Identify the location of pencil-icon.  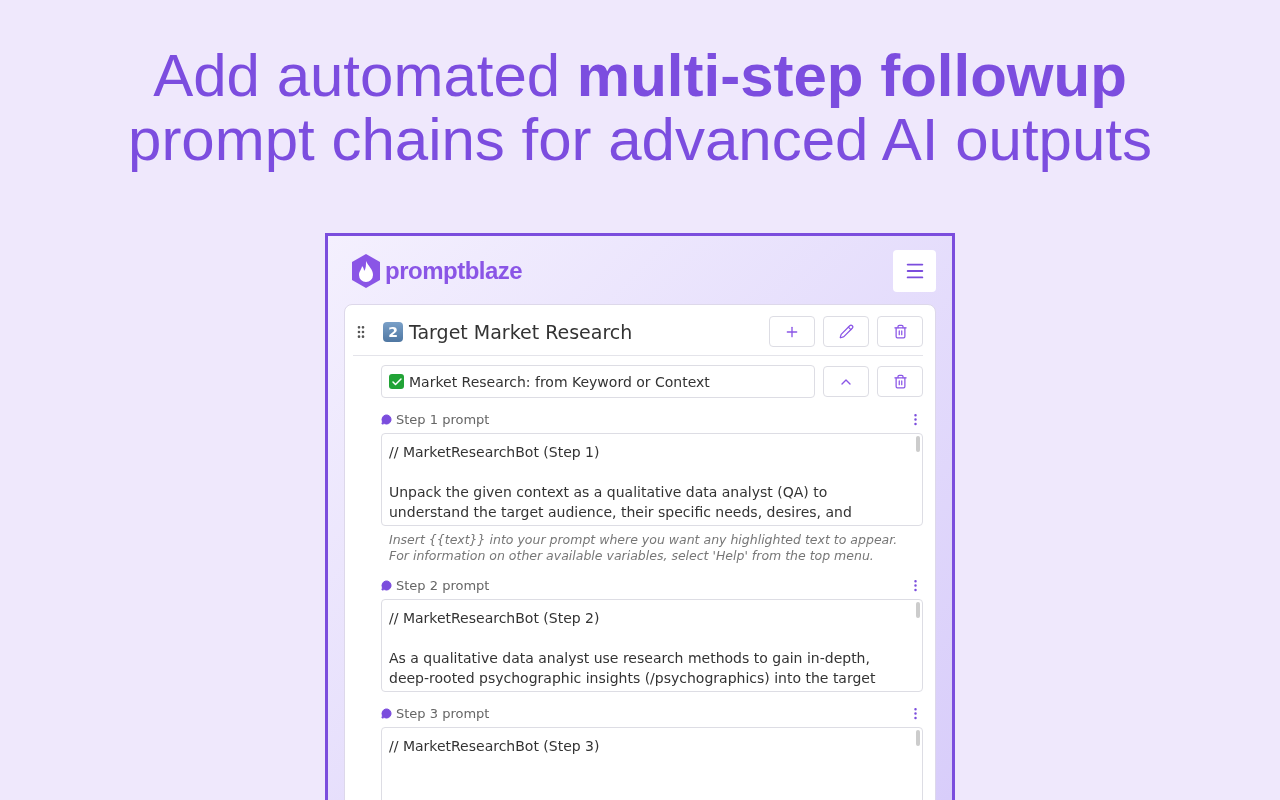
(846, 331).